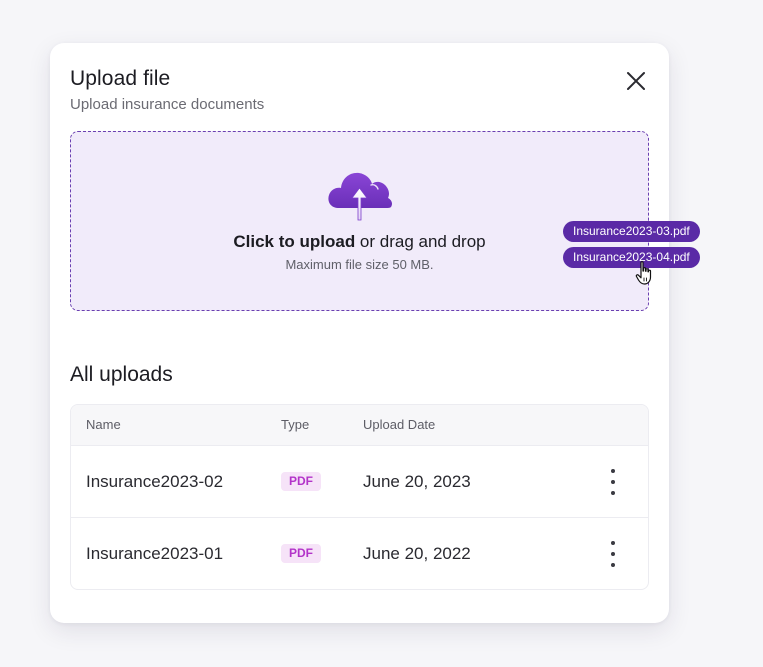 The image size is (763, 667). I want to click on cloud-upload-icon, so click(360, 196).